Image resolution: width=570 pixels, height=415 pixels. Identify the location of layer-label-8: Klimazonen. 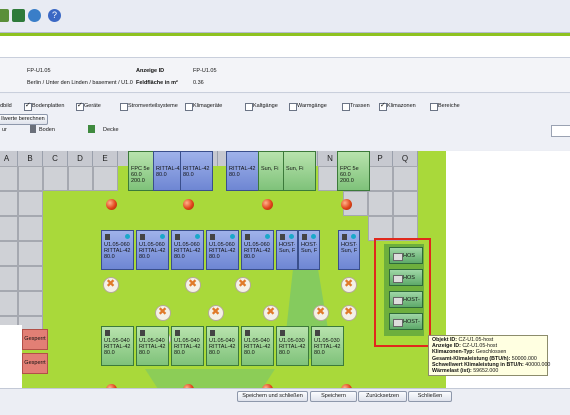
(401, 106).